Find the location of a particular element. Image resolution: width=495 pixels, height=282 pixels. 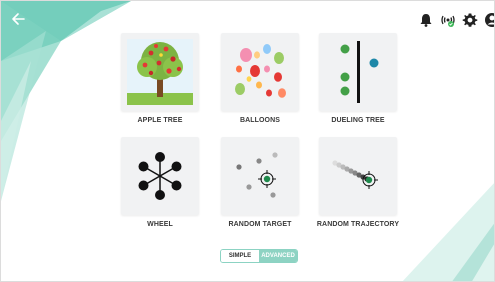

random-trajectory-tile is located at coordinates (358, 176).